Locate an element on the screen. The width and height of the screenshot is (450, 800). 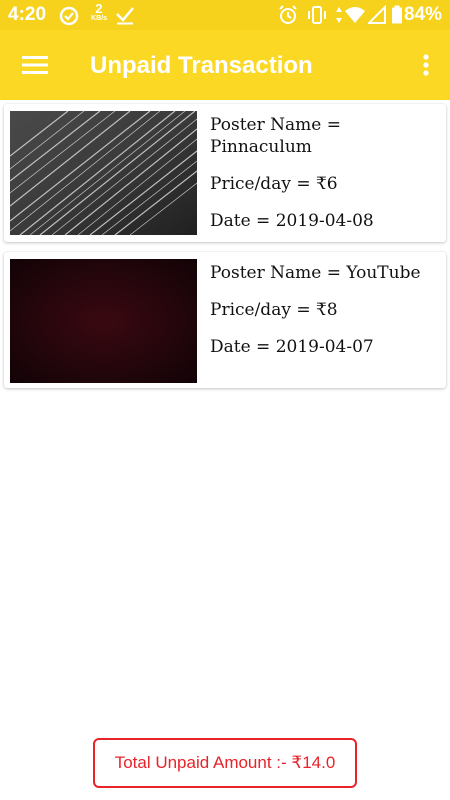
alarm-icon is located at coordinates (288, 17).